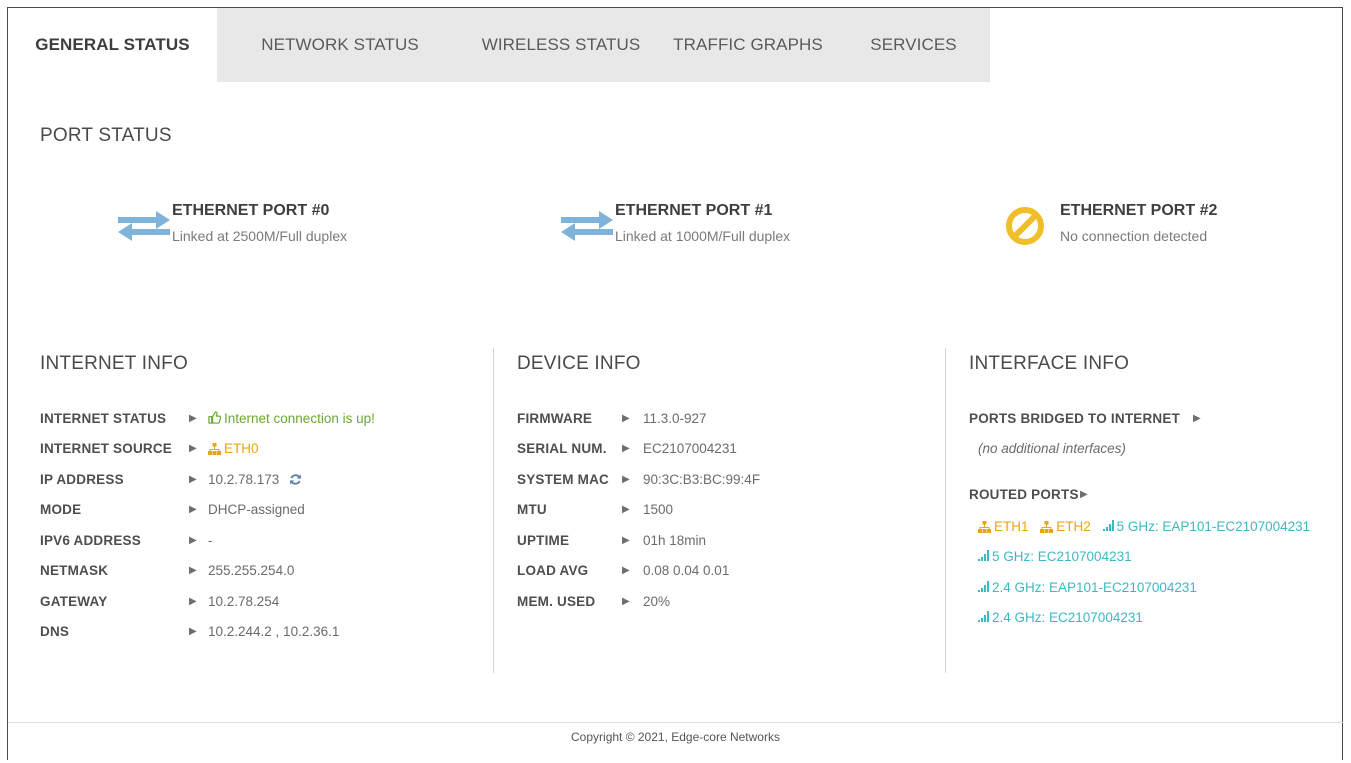  I want to click on ethernet-port-2: ETHERNET PORT #2 No connection detected, so click(1155, 228).